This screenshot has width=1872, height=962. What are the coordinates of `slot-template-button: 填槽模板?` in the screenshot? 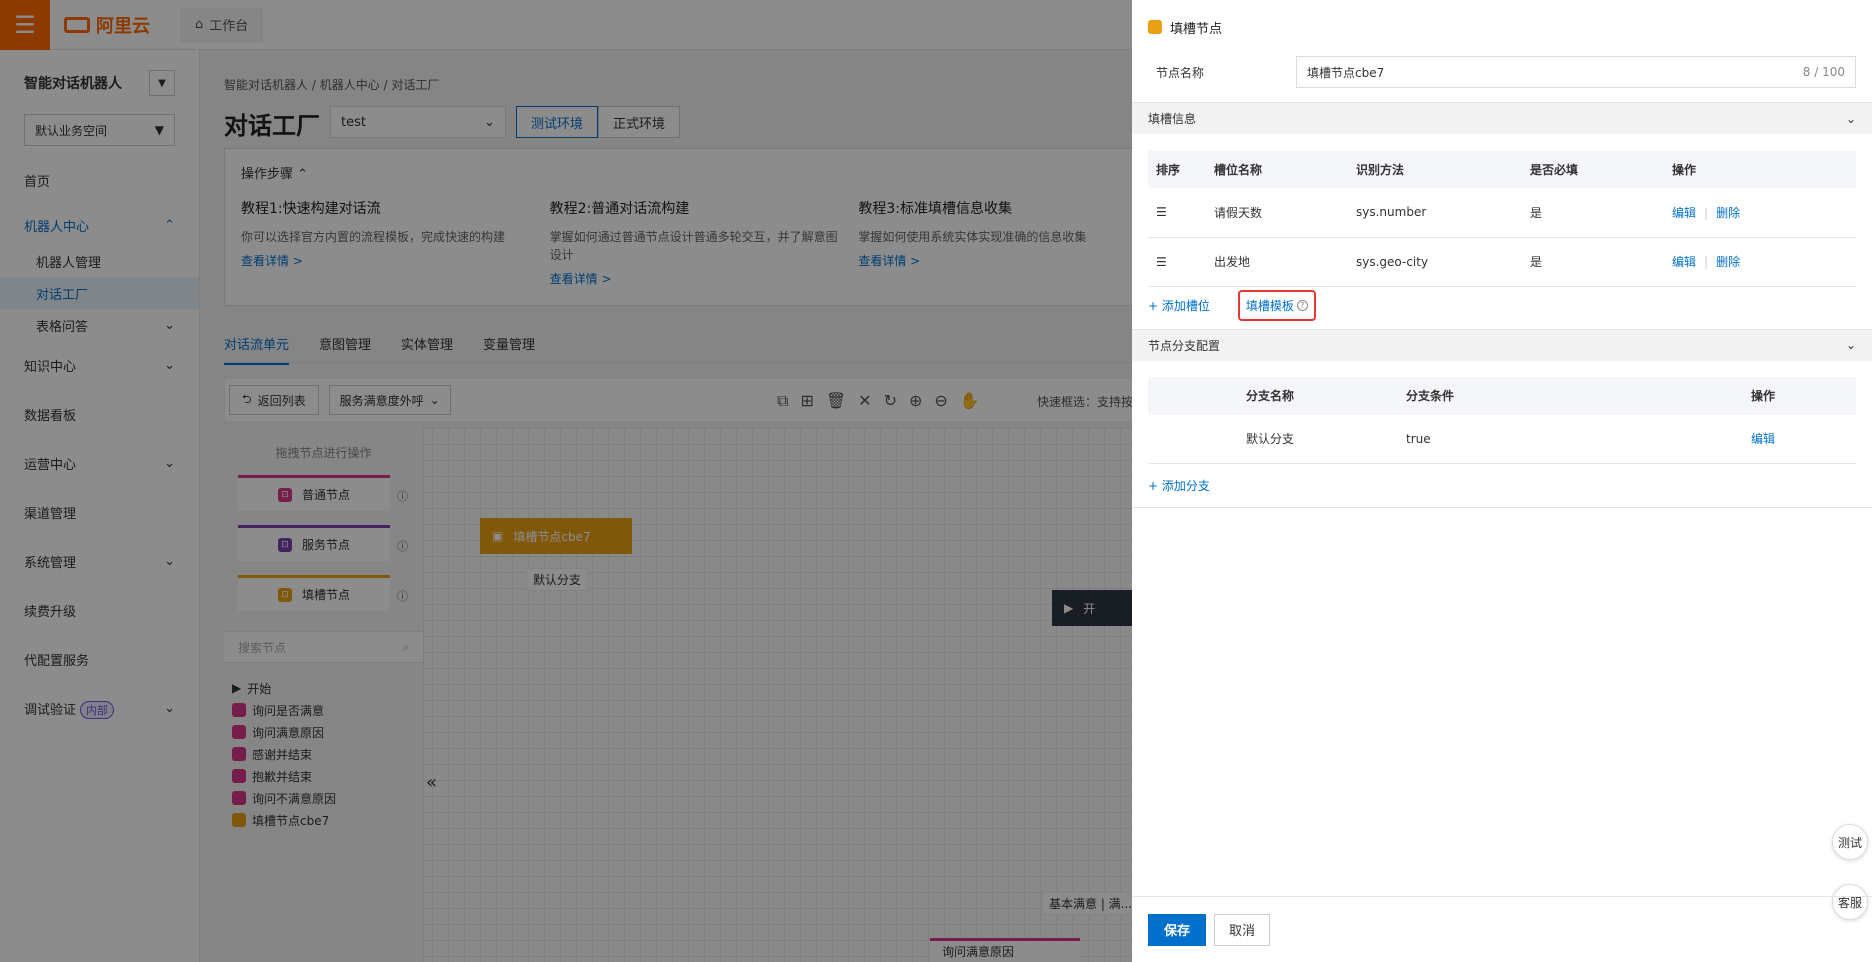 It's located at (1276, 305).